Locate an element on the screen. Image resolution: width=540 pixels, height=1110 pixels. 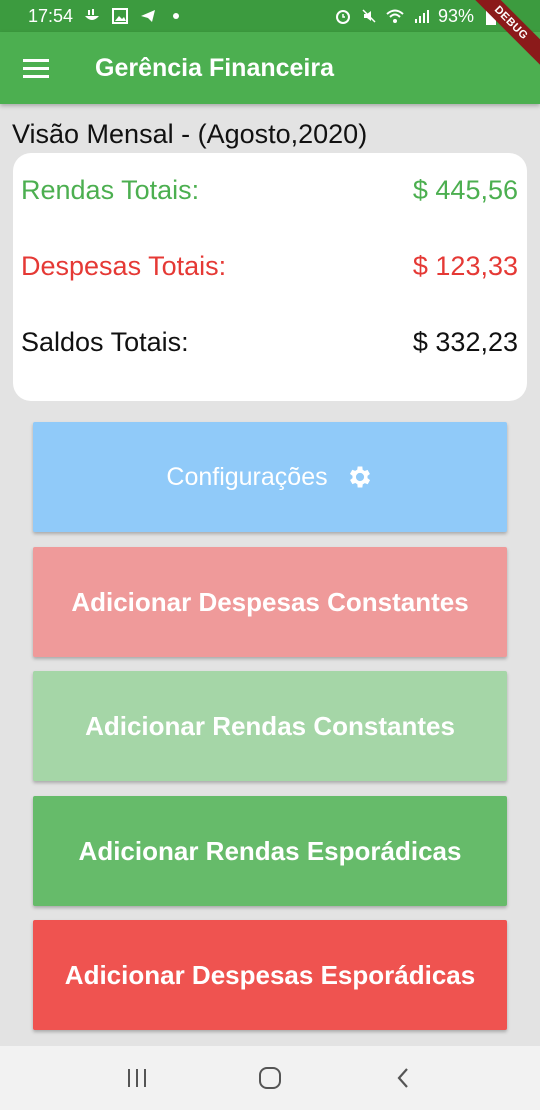
back-icon is located at coordinates (403, 1078).